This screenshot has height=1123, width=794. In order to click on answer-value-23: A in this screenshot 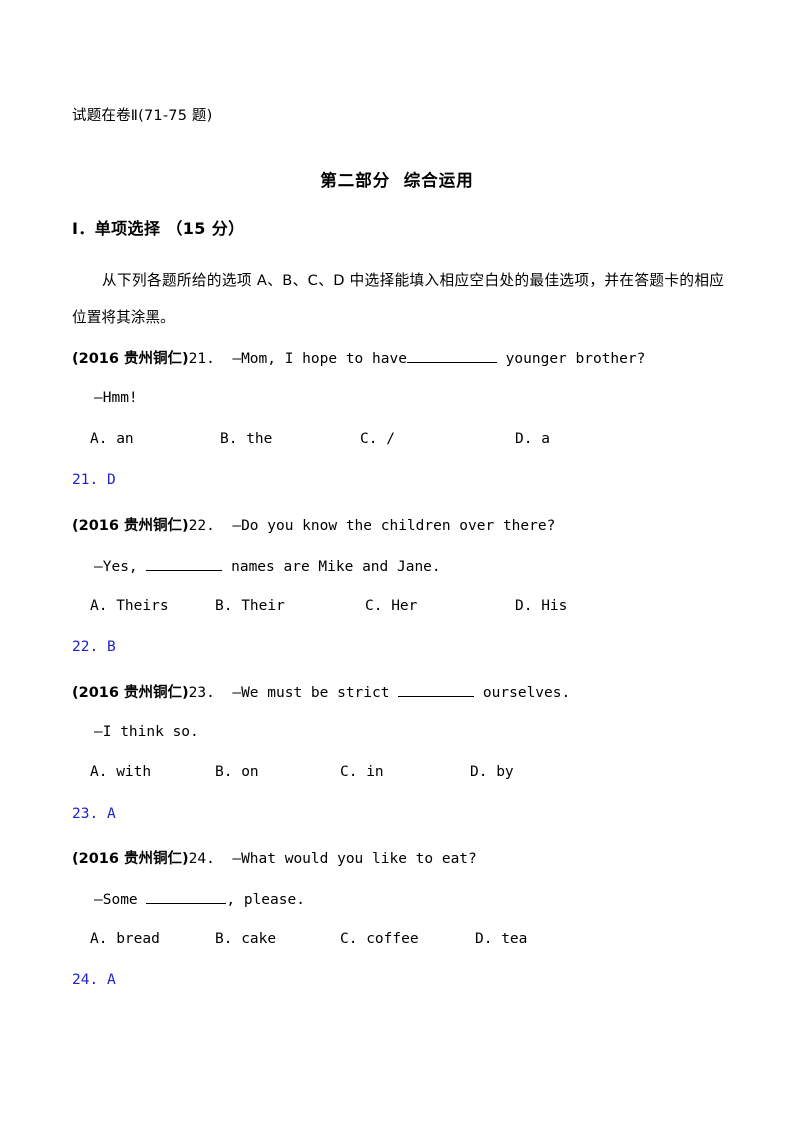, I will do `click(111, 814)`.